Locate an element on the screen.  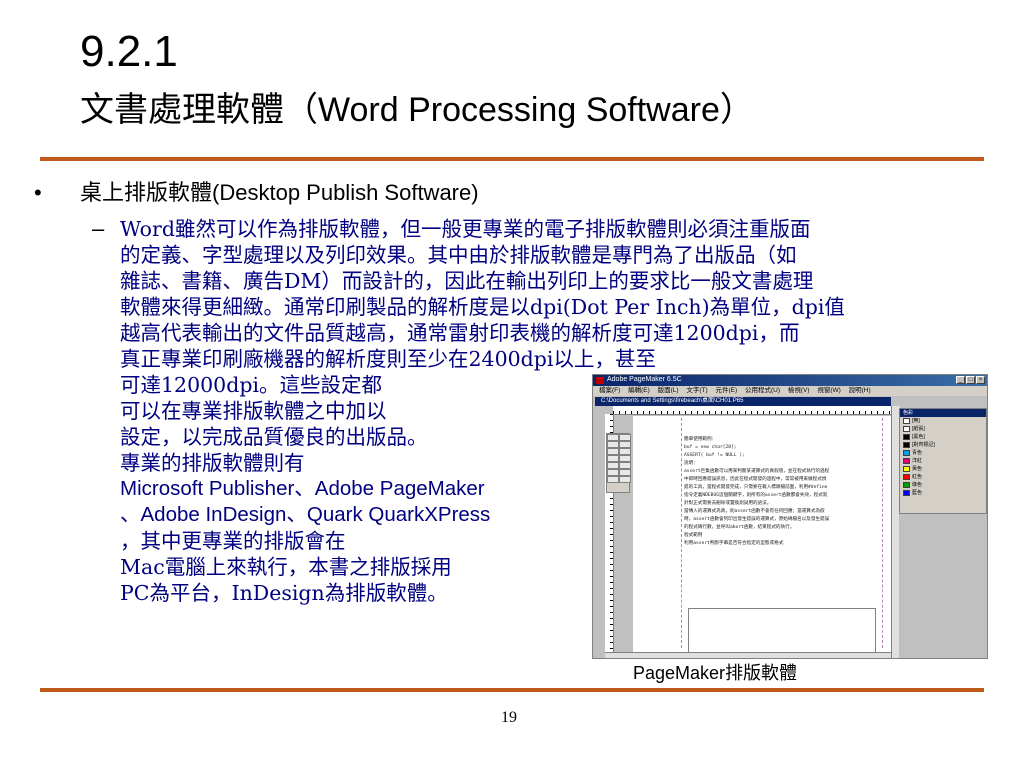
pm-swatch-label: [黑色] is located at coordinates (918, 437).